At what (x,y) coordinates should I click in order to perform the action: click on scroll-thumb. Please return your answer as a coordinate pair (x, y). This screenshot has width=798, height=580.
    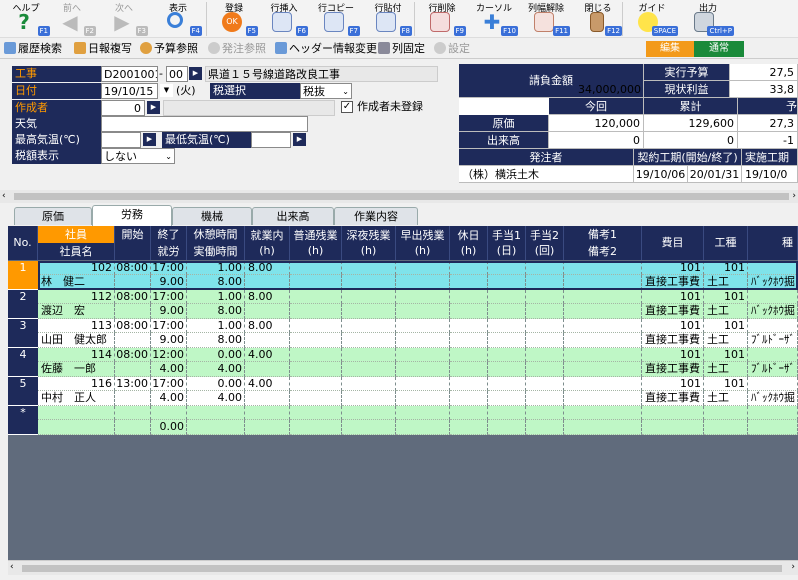
    Looking at the image, I should click on (402, 568).